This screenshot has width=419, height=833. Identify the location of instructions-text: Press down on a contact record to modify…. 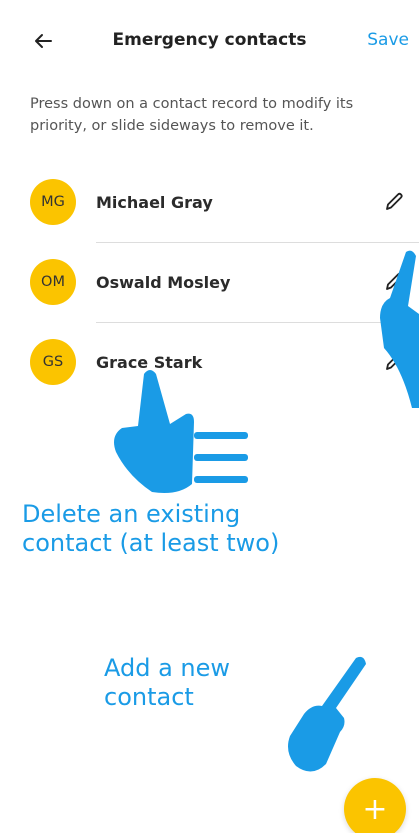
(192, 115).